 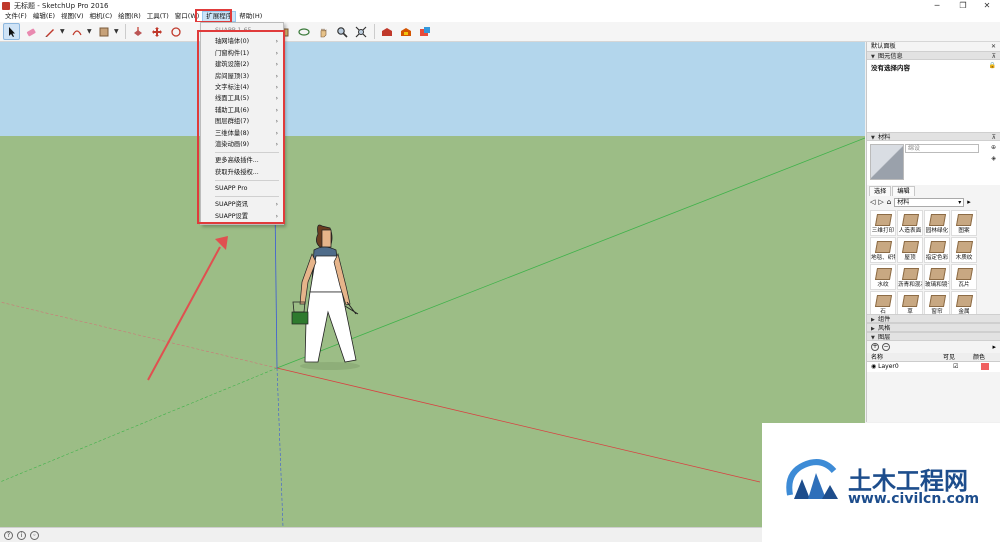 What do you see at coordinates (44, 16) in the screenshot?
I see `menu-edit: 编辑(E)` at bounding box center [44, 16].